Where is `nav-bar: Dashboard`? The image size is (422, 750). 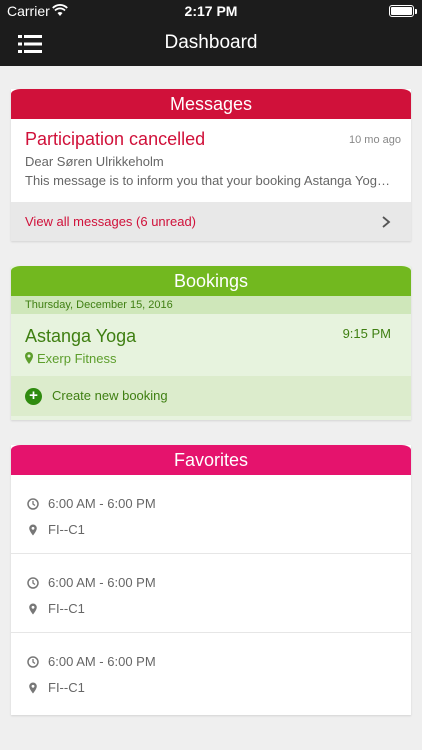 nav-bar: Dashboard is located at coordinates (211, 44).